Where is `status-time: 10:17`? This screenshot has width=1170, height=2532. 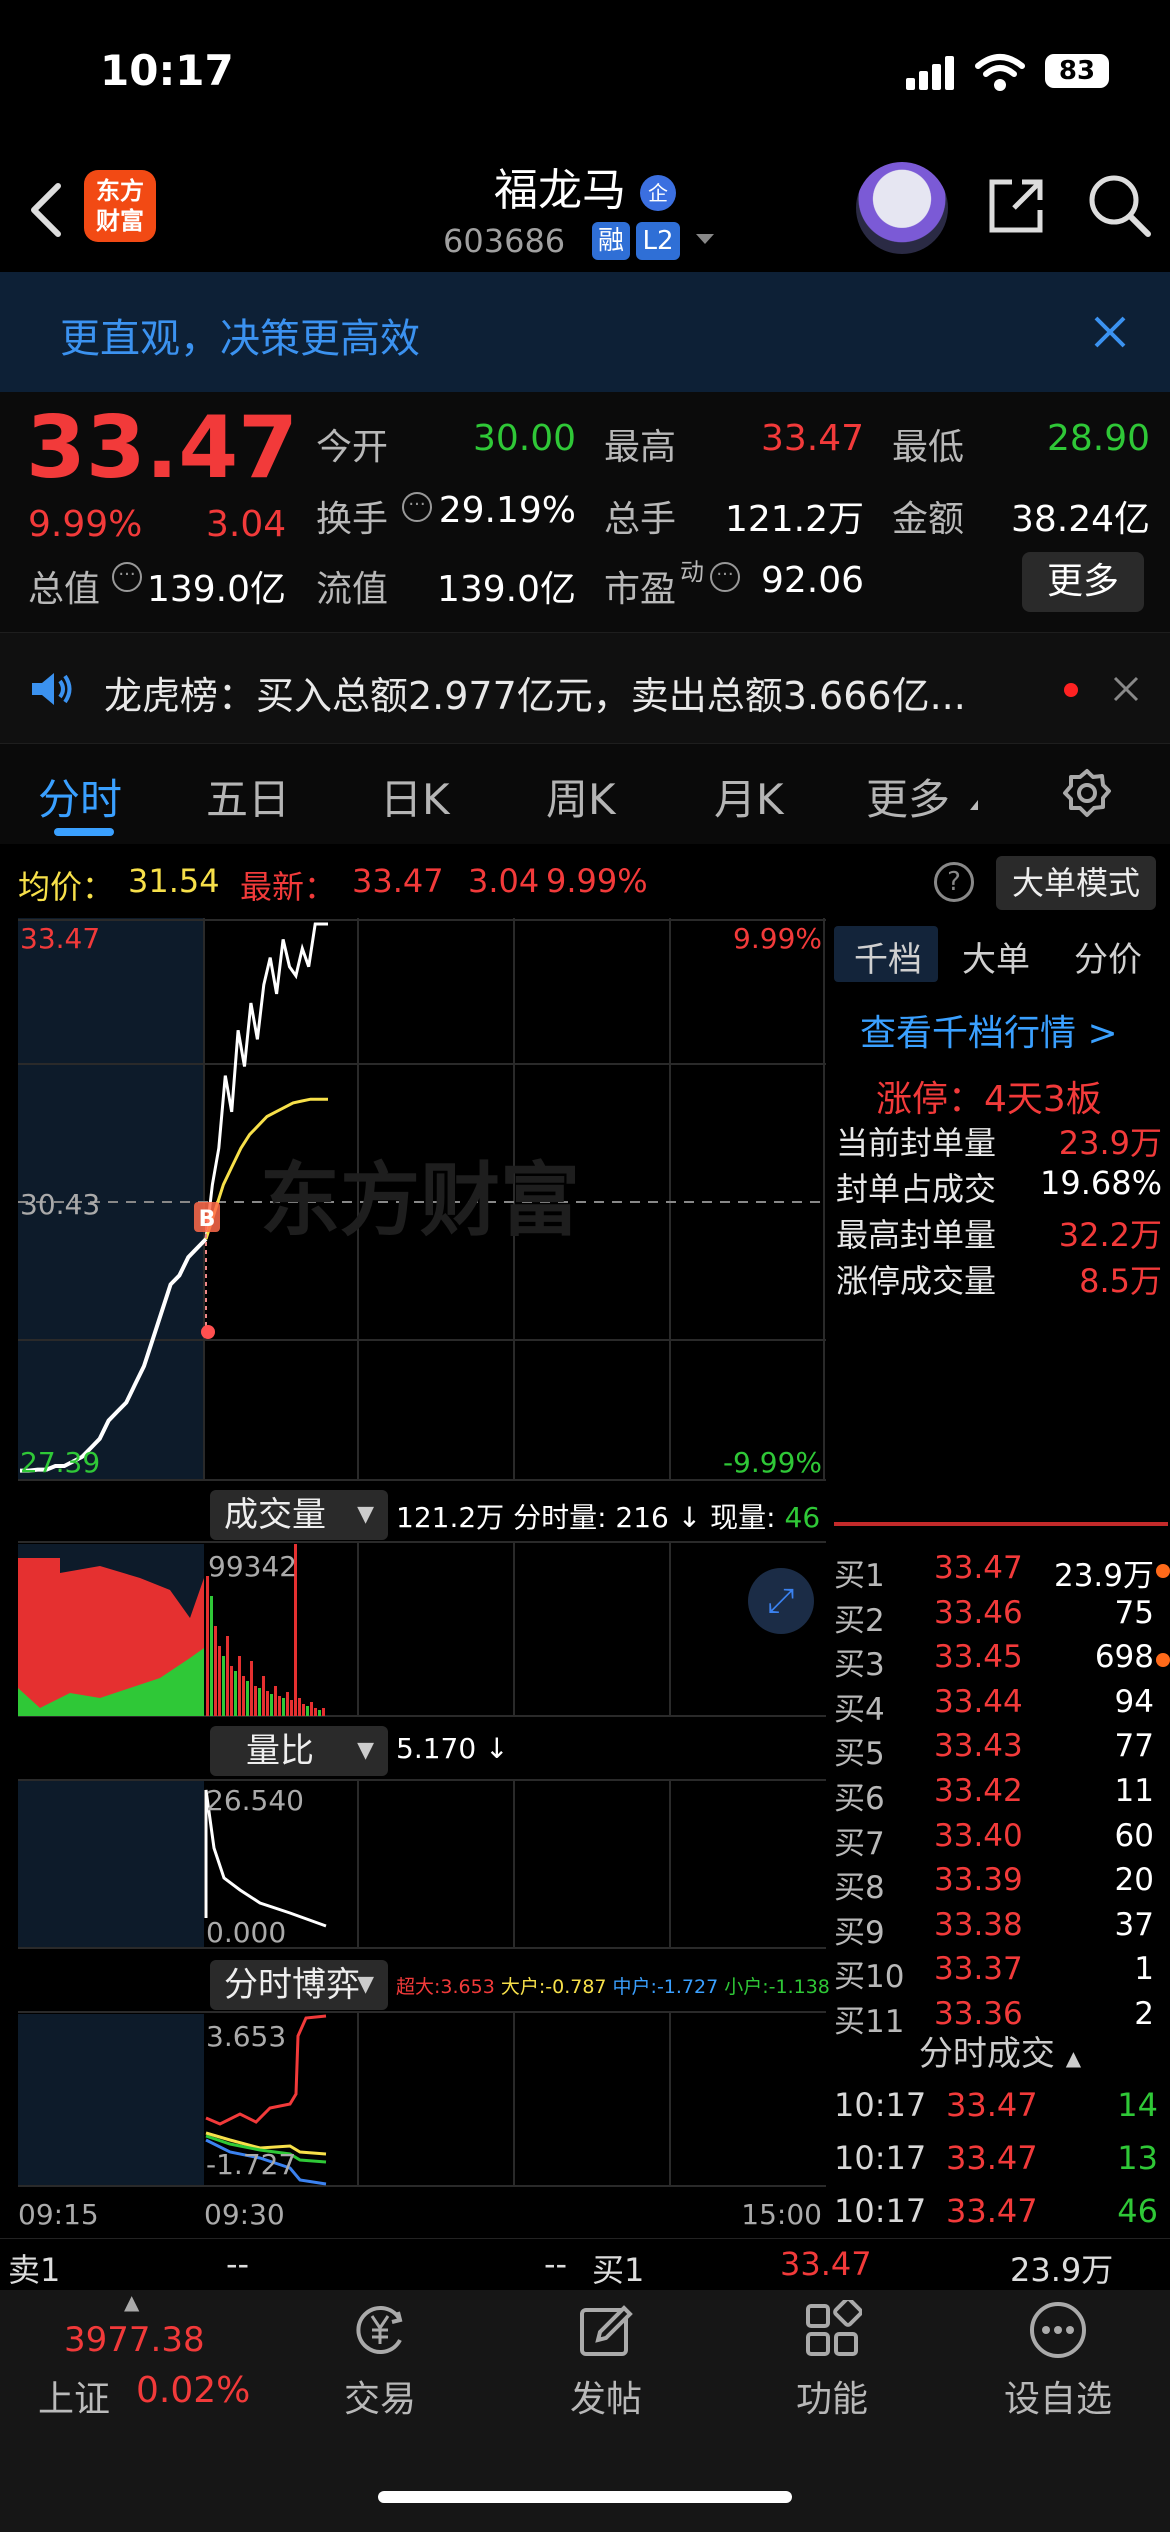 status-time: 10:17 is located at coordinates (167, 70).